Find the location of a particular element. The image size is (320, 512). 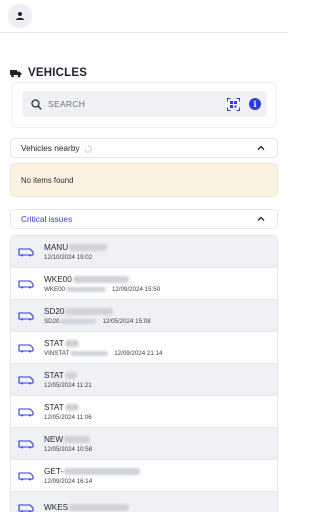

vehicle-name: GET- is located at coordinates (54, 471).